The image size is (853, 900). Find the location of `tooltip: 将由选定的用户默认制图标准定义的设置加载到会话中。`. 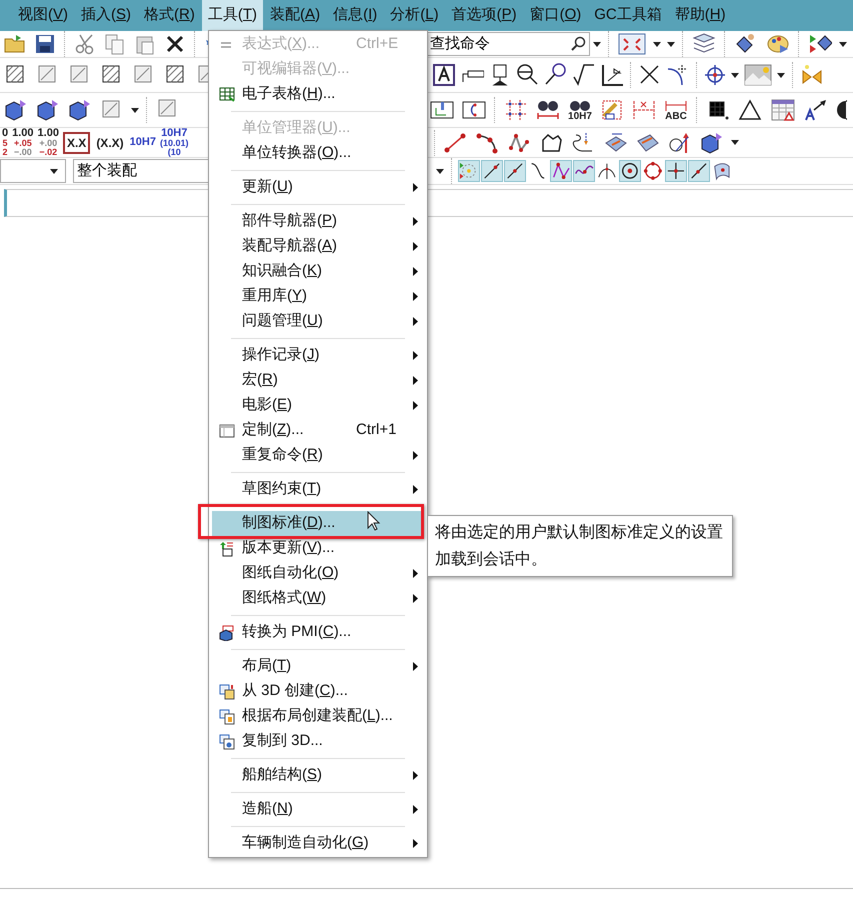

tooltip: 将由选定的用户默认制图标准定义的设置加载到会话中。 is located at coordinates (580, 546).